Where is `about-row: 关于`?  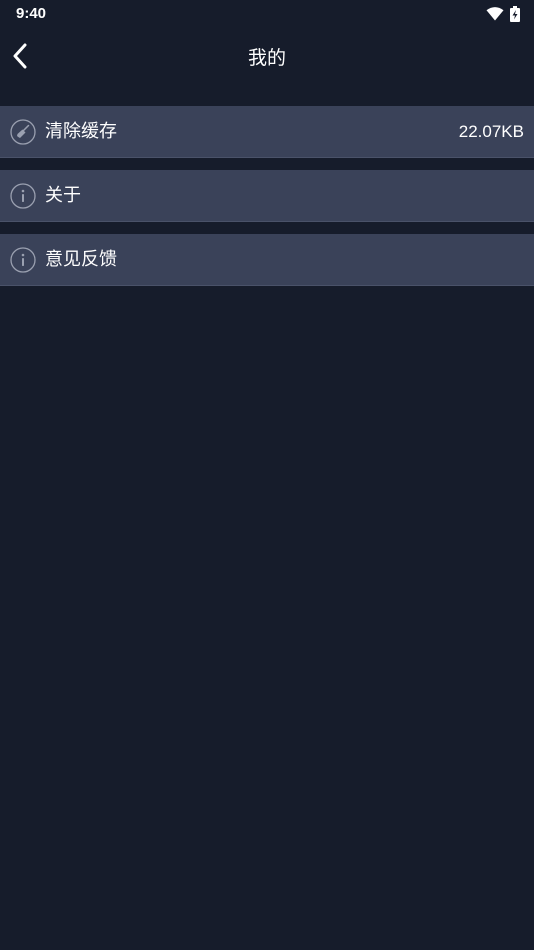 about-row: 关于 is located at coordinates (267, 196).